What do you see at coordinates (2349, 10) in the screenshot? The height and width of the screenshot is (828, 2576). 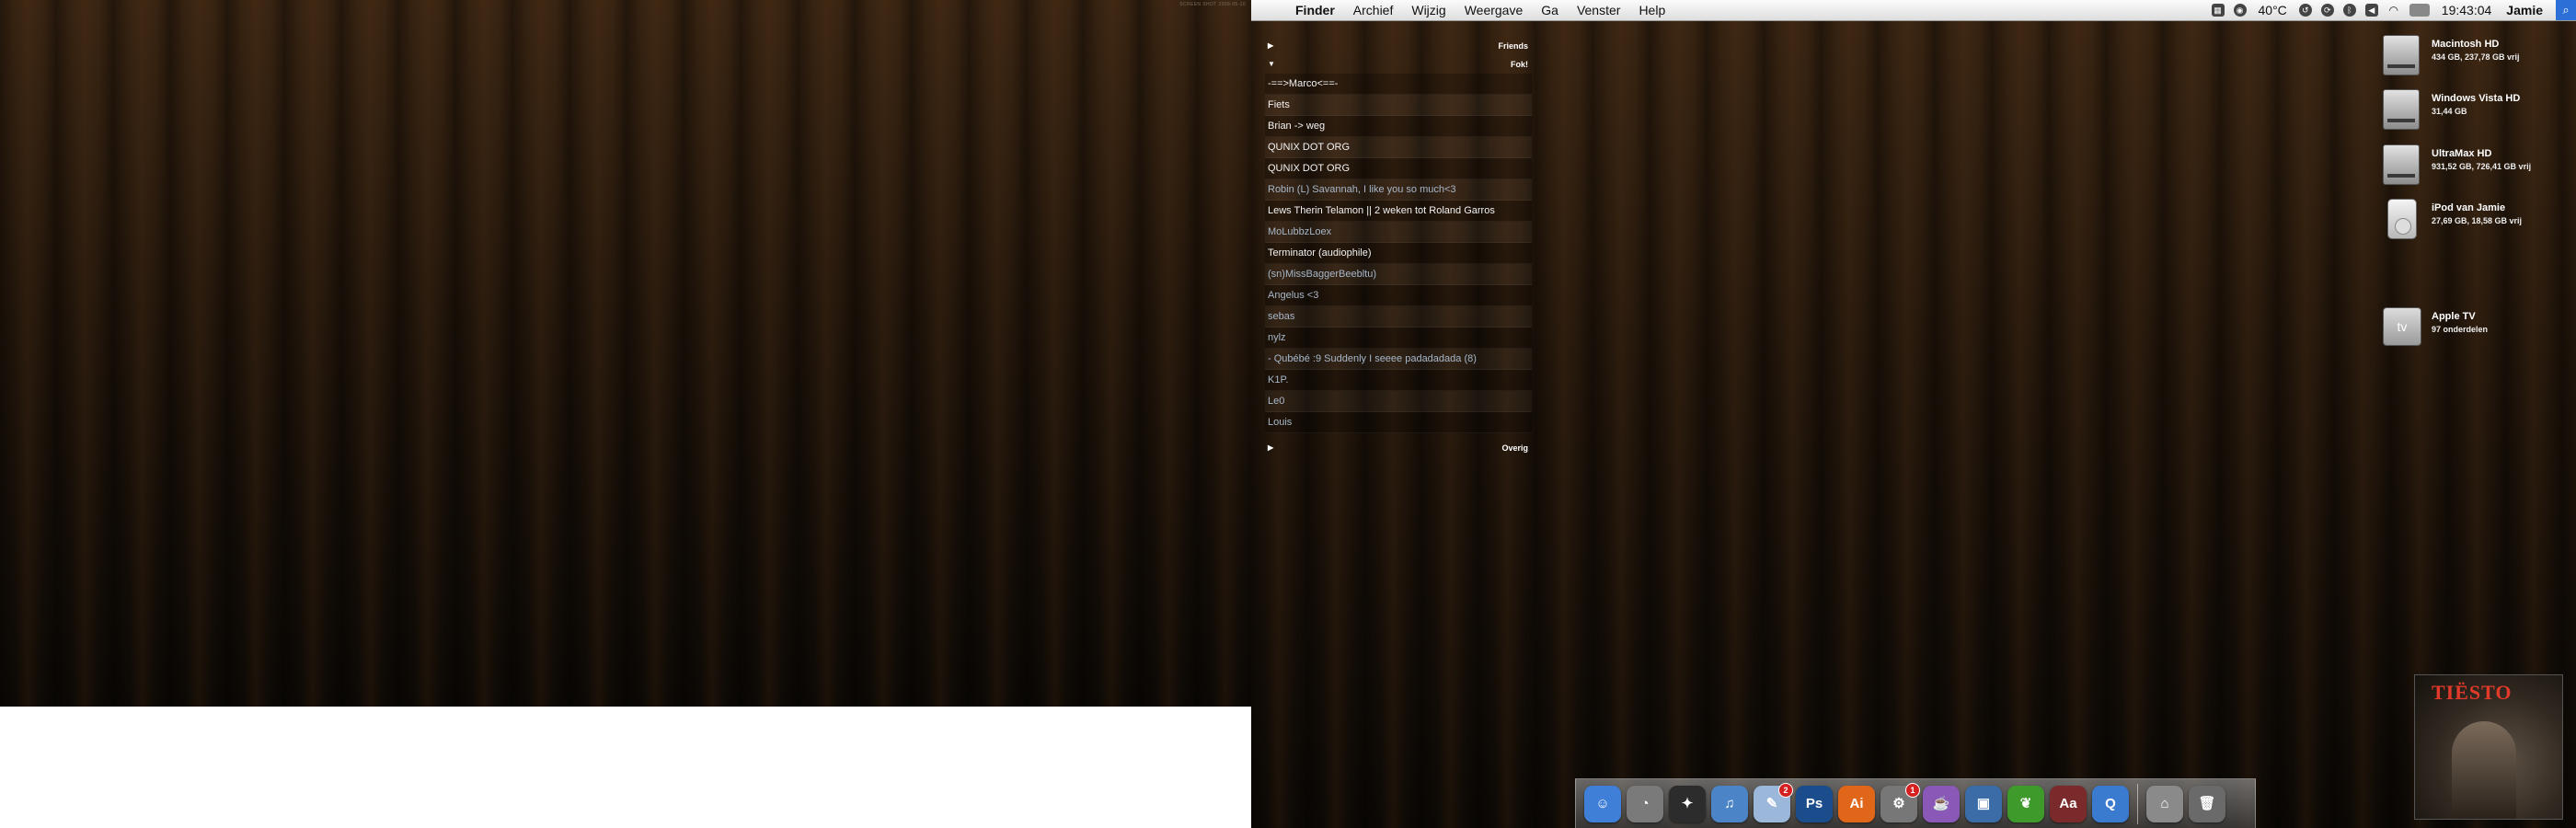 I see `bluetooth-icon: ᛒ` at bounding box center [2349, 10].